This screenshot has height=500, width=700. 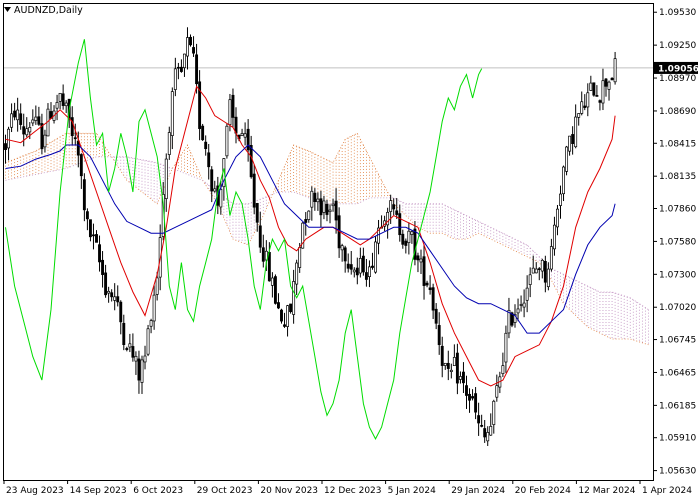 I want to click on x-tick-label: 29 Oct 2023, so click(x=225, y=491).